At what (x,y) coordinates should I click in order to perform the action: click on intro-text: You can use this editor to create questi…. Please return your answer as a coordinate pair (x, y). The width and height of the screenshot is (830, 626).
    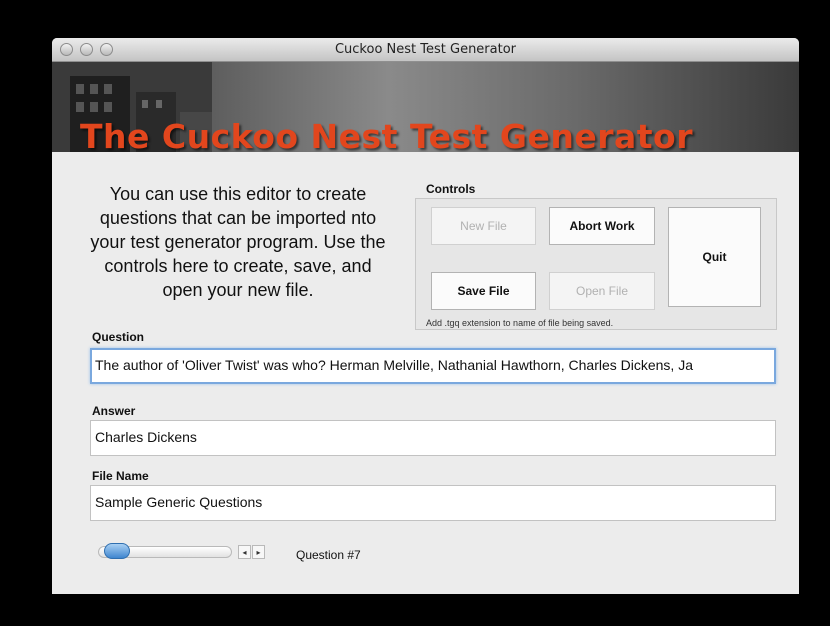
    Looking at the image, I should click on (238, 242).